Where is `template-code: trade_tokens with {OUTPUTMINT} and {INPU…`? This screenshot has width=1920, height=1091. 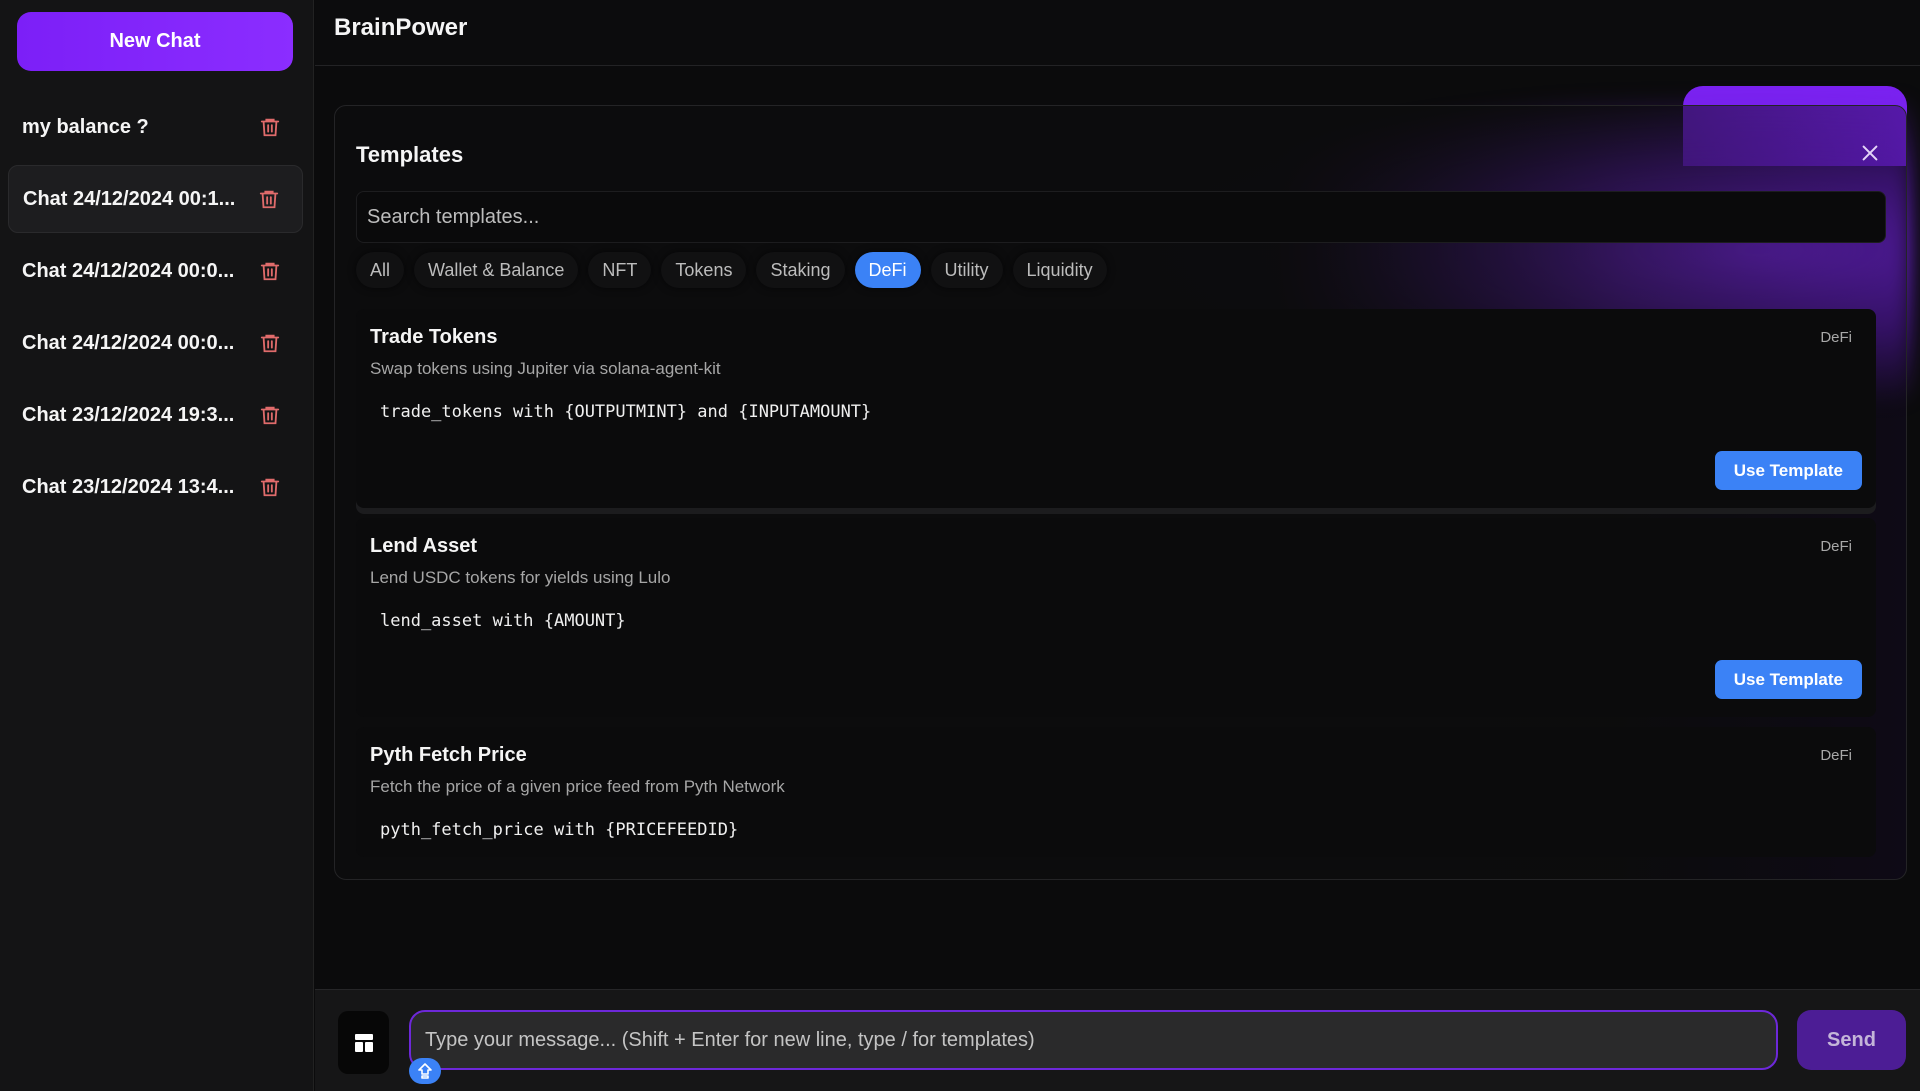
template-code: trade_tokens with {OUTPUTMINT} and {INPU… is located at coordinates (626, 412).